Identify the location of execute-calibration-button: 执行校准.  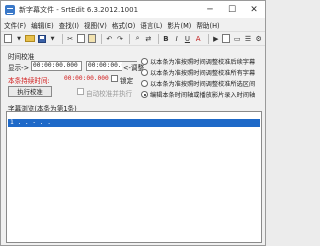
(30, 91).